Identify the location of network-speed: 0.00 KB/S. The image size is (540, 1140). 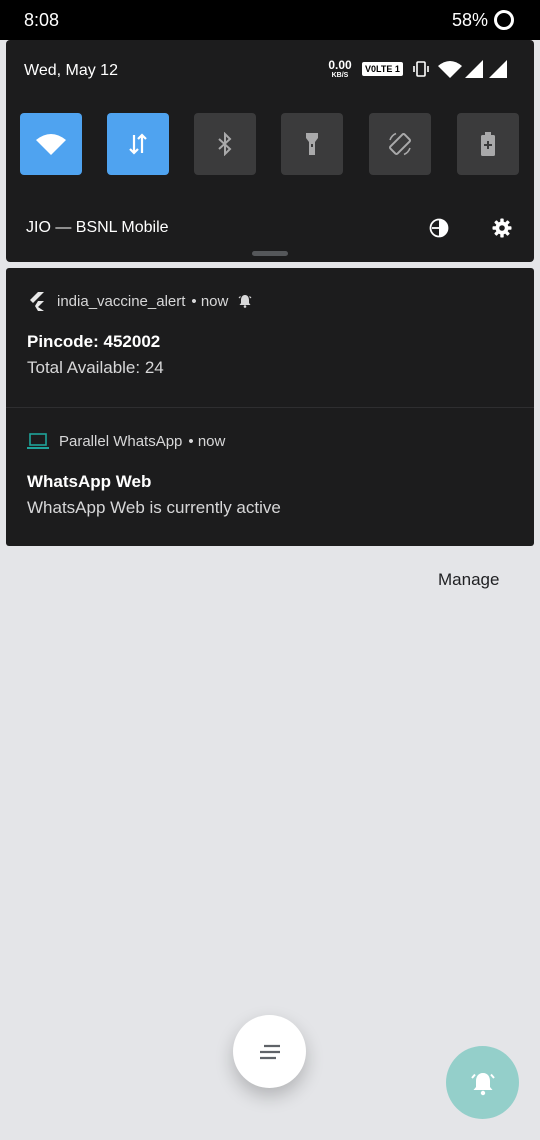
(340, 69).